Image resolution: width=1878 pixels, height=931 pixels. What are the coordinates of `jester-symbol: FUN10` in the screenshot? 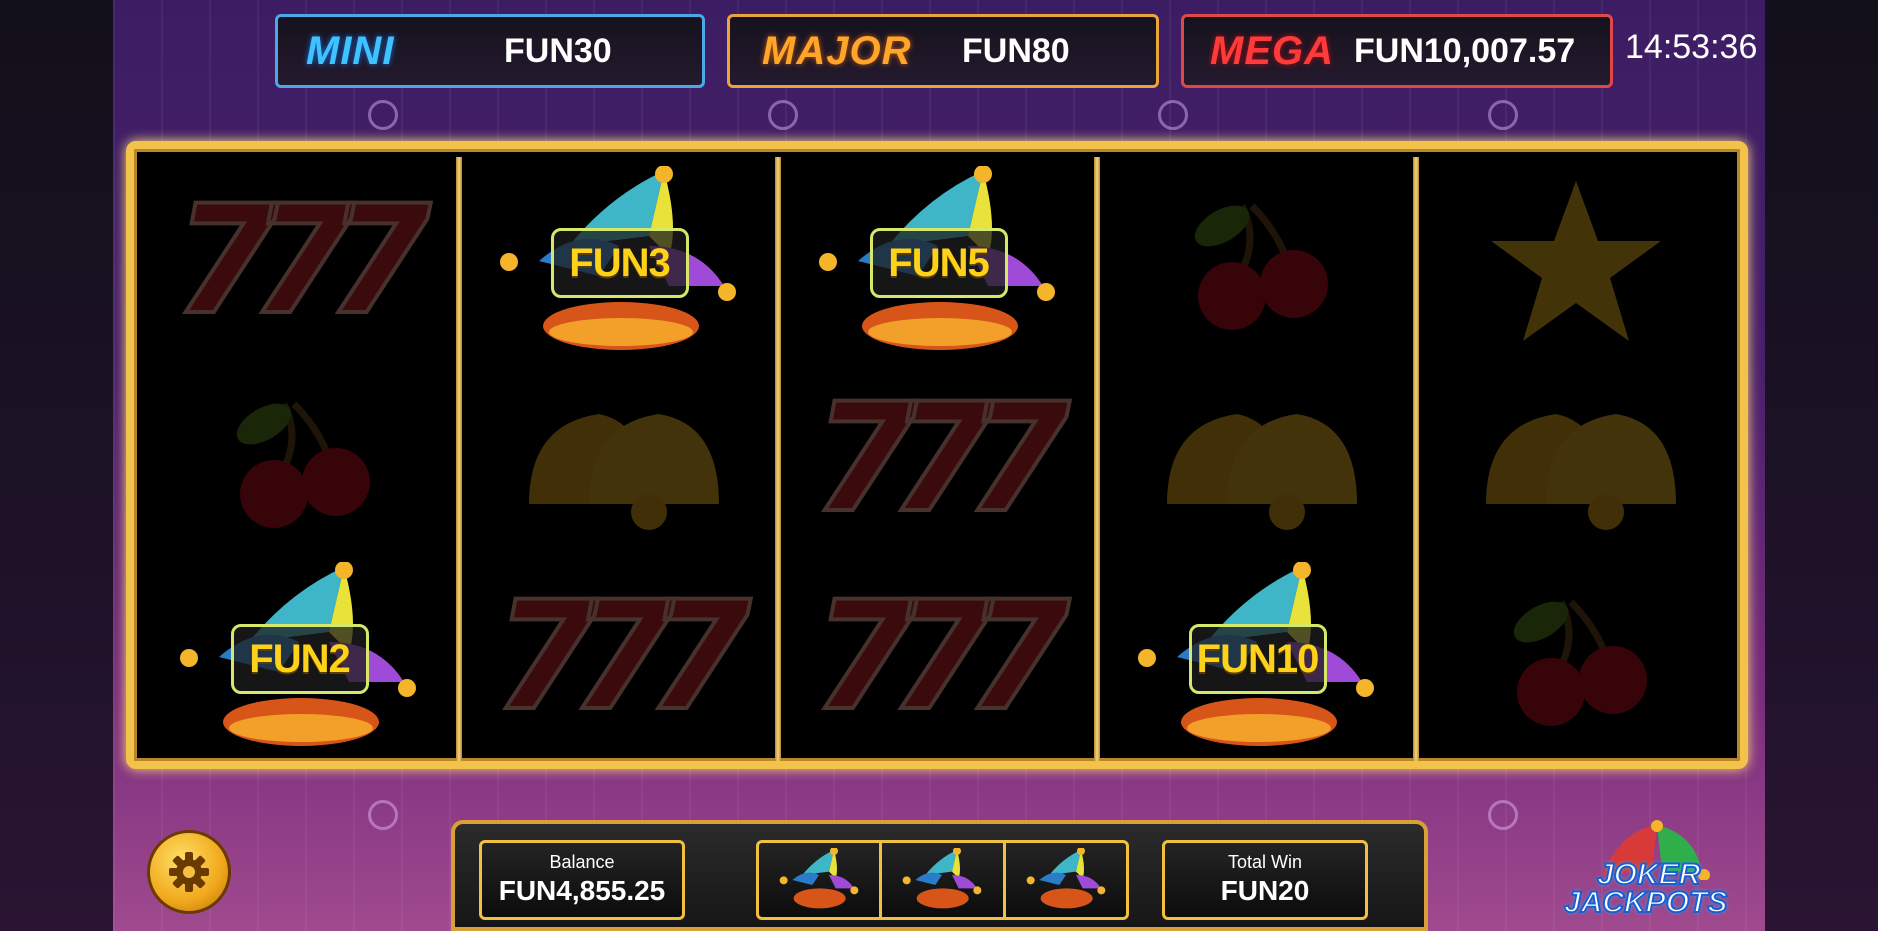 It's located at (1256, 657).